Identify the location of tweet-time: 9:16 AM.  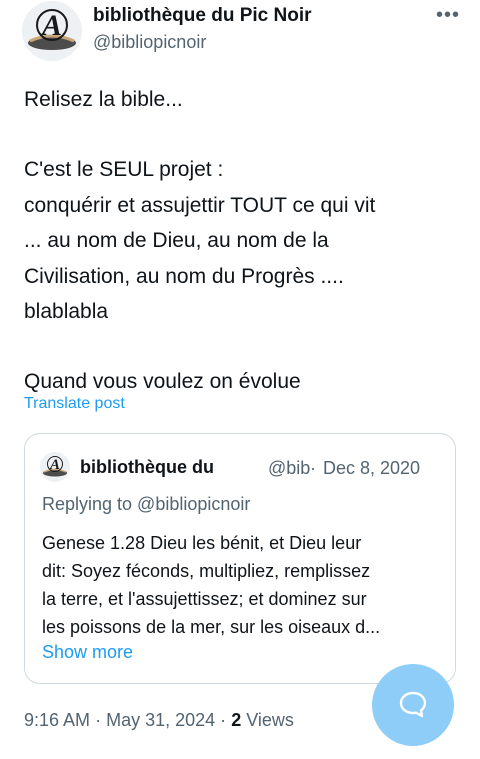
(57, 720).